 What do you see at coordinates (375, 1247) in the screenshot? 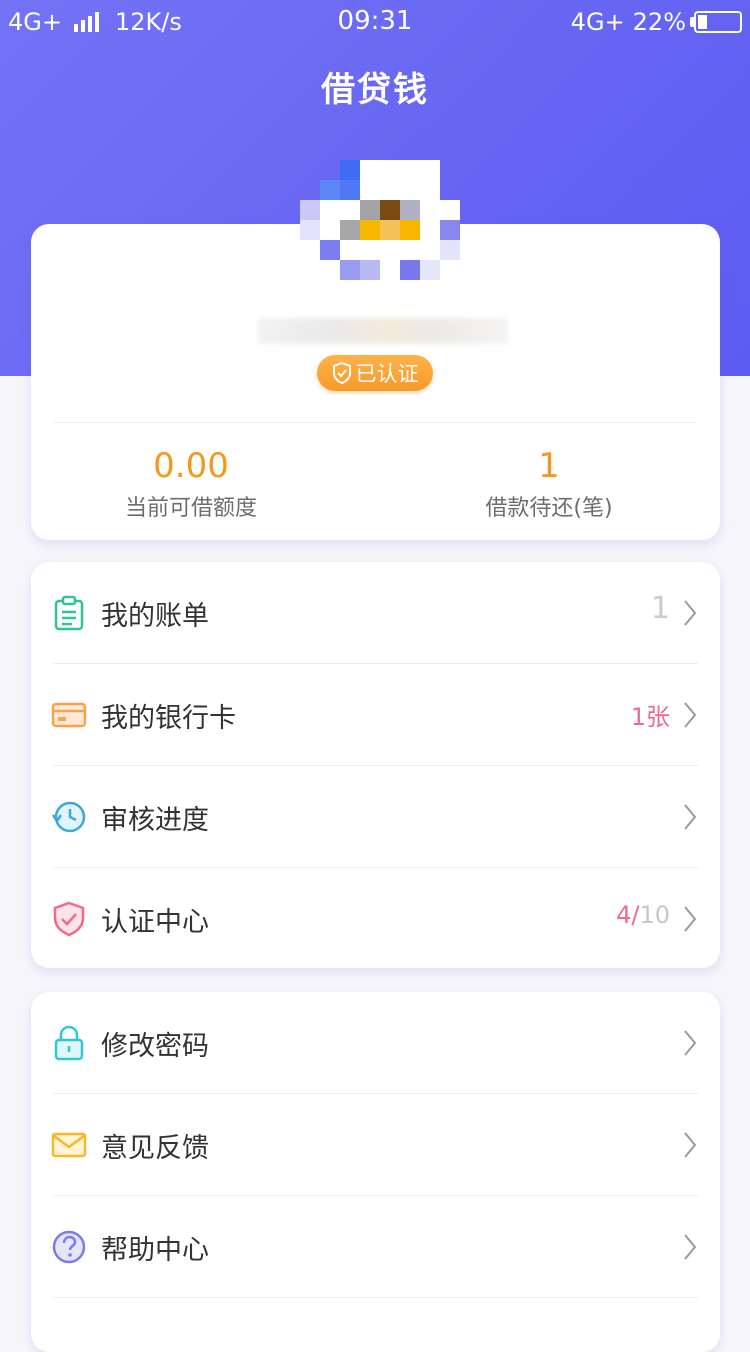
I see `menu-item-help-center: 帮助中心` at bounding box center [375, 1247].